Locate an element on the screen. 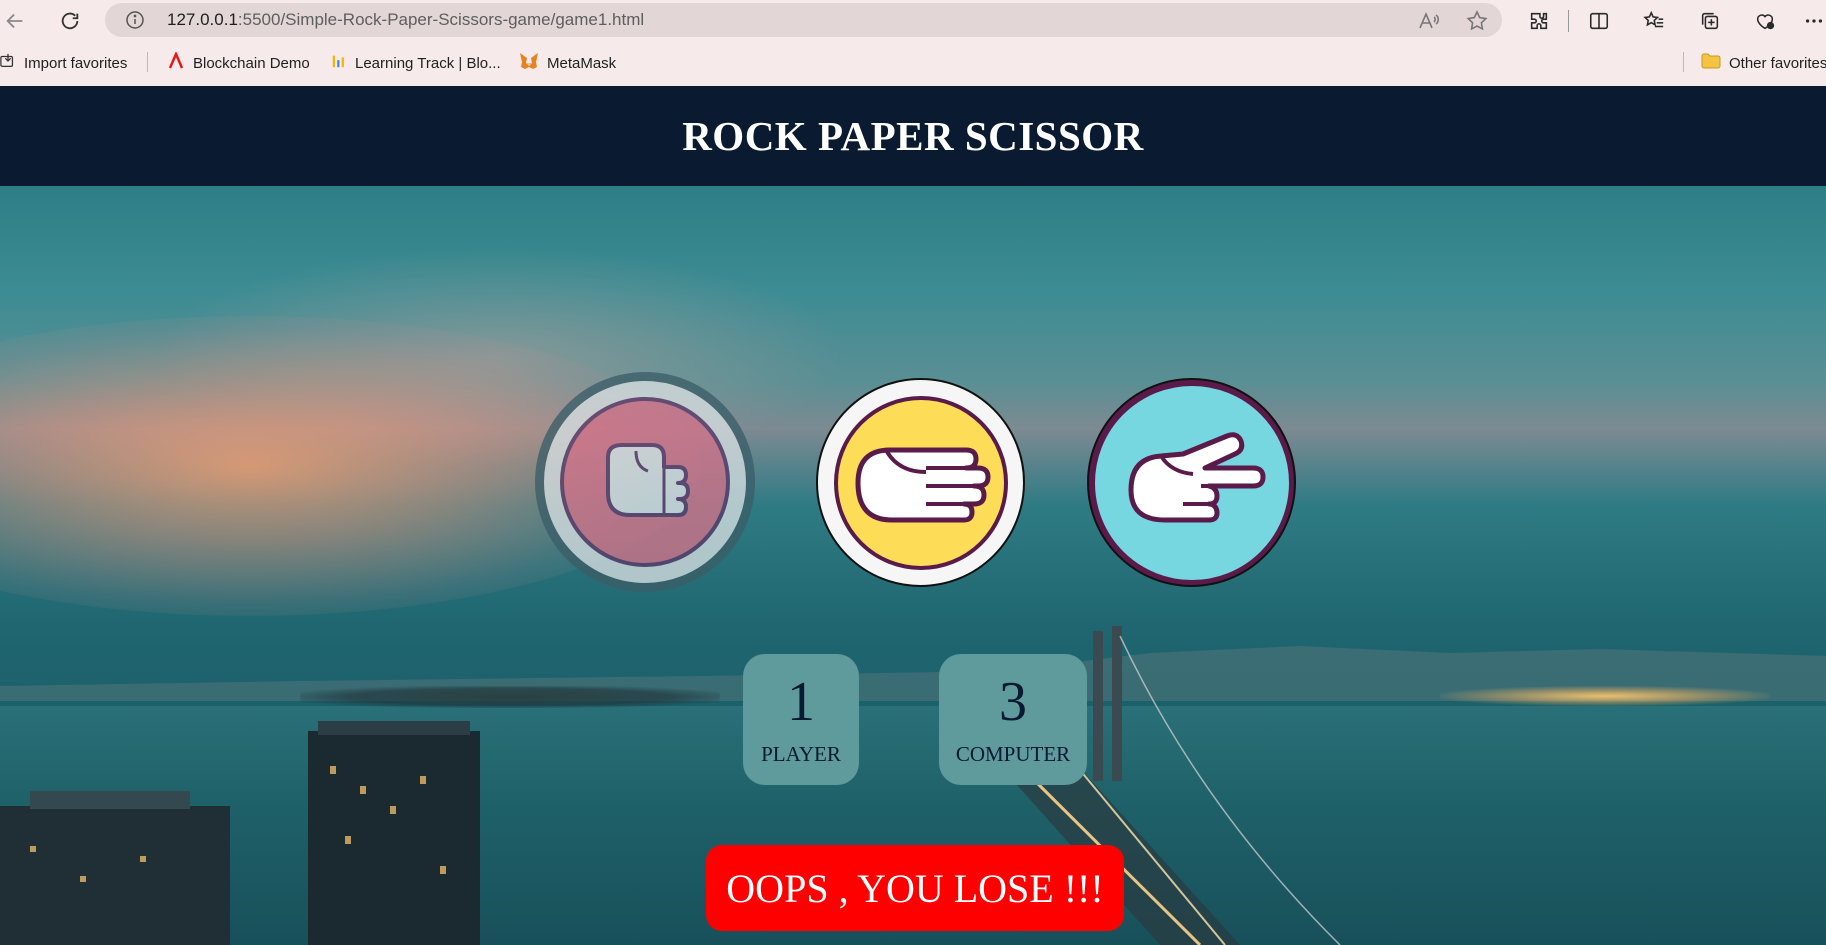  bookmark-label: MetaMask is located at coordinates (582, 63).